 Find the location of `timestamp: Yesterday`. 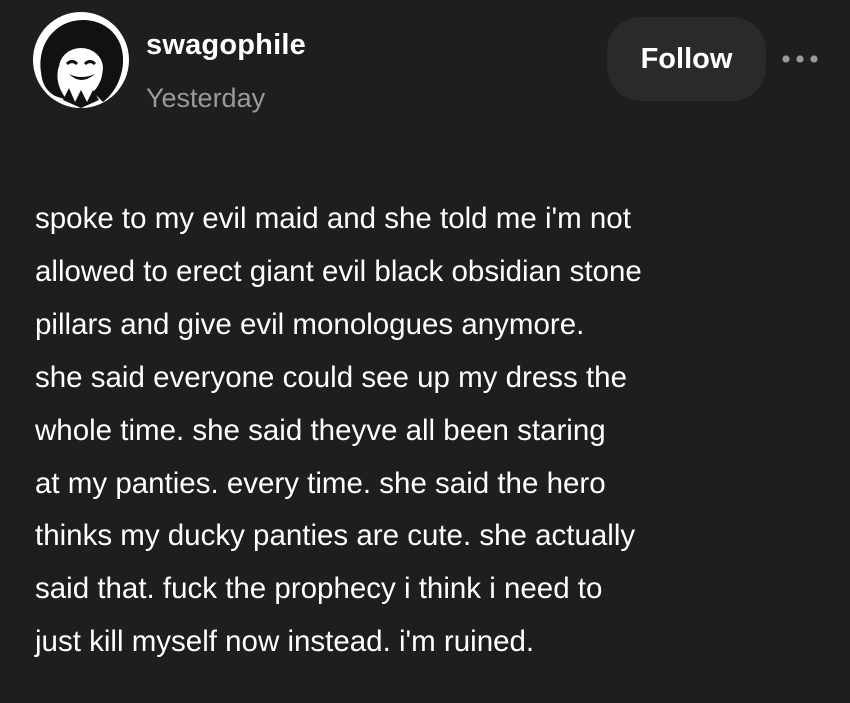

timestamp: Yesterday is located at coordinates (206, 98).